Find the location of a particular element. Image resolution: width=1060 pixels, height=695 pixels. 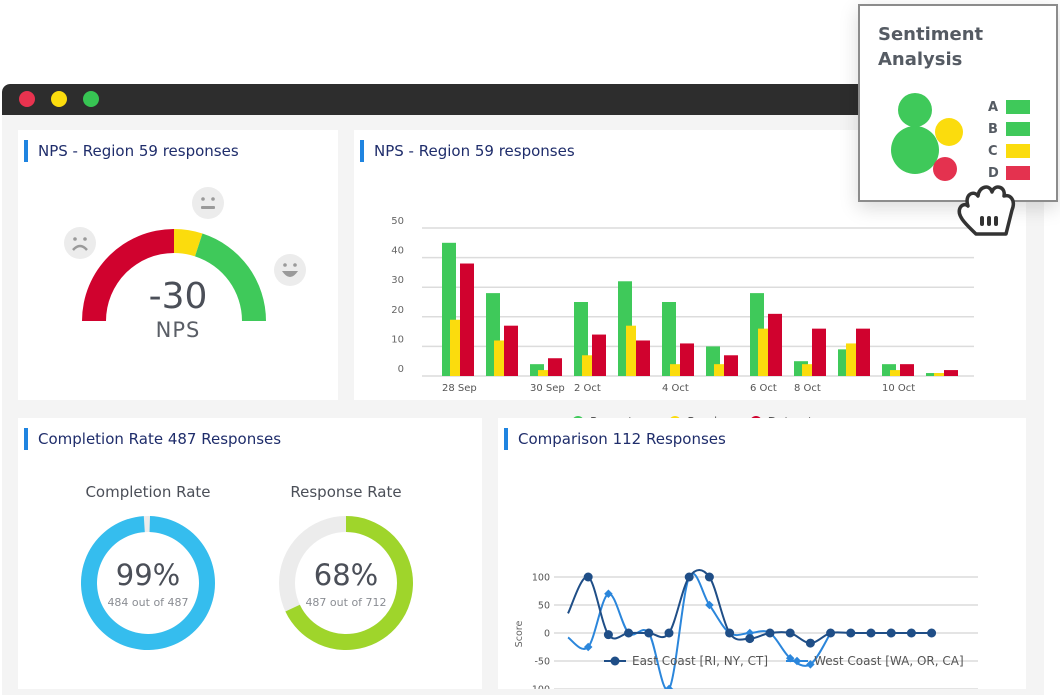

circle-marker-icon is located at coordinates (615, 661).